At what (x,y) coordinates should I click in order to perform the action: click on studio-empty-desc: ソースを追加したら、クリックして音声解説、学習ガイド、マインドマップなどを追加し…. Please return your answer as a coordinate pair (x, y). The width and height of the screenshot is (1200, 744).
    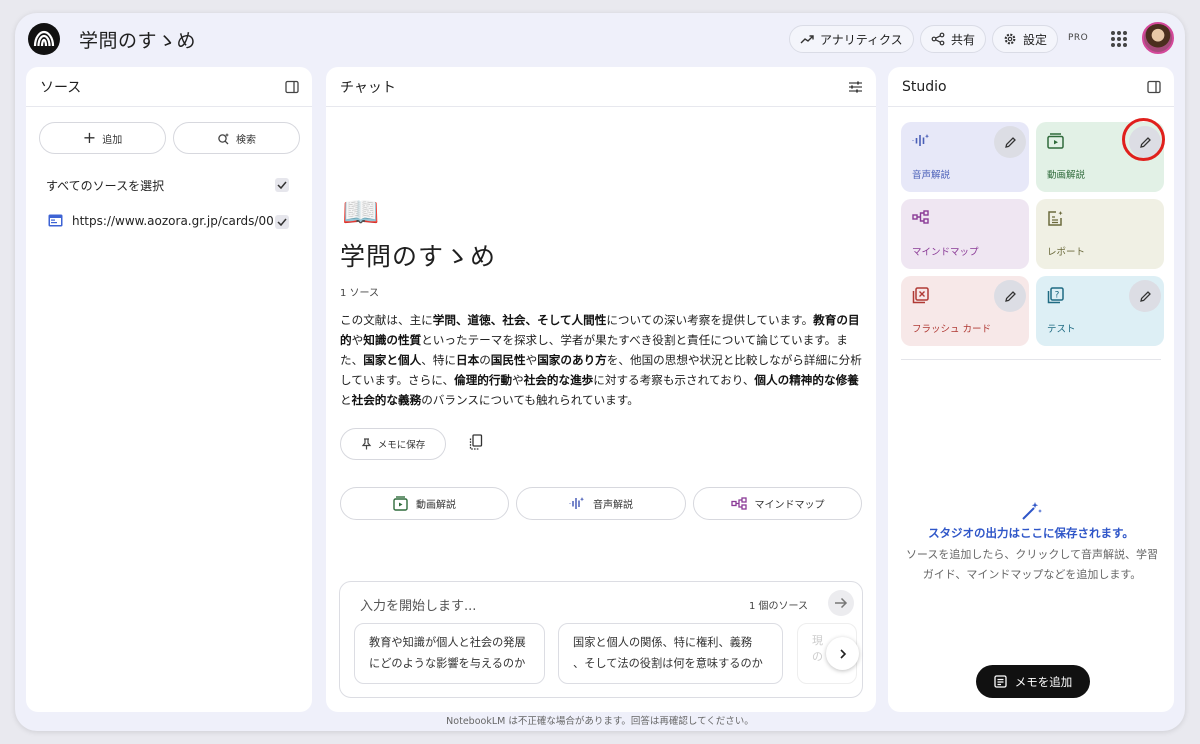
    Looking at the image, I should click on (1032, 564).